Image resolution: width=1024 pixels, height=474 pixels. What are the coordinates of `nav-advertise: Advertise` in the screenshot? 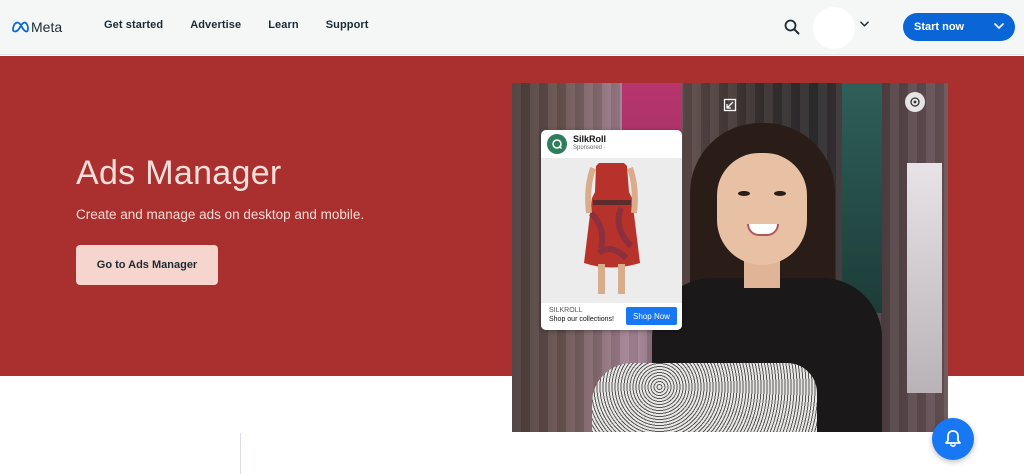 It's located at (215, 25).